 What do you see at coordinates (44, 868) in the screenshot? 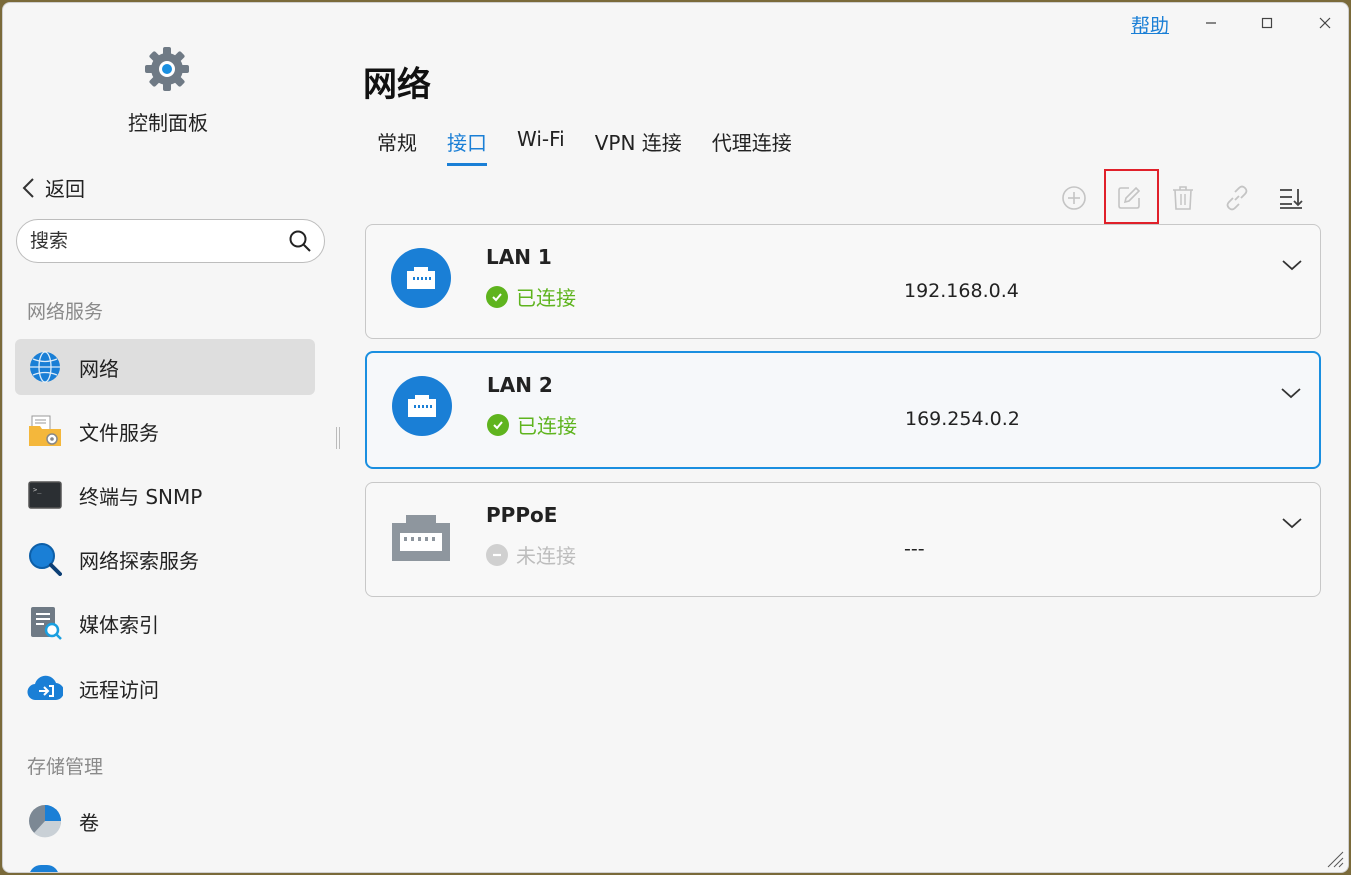
I see `next-item-icon-partial` at bounding box center [44, 868].